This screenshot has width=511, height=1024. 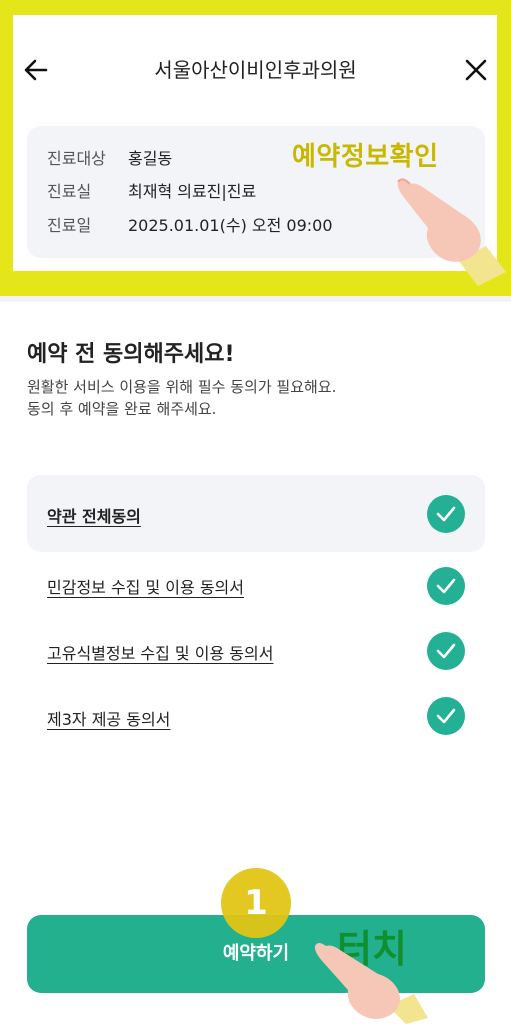 I want to click on consent-description-line2: 동의 후 예약을 완료 해주세요., so click(x=122, y=409).